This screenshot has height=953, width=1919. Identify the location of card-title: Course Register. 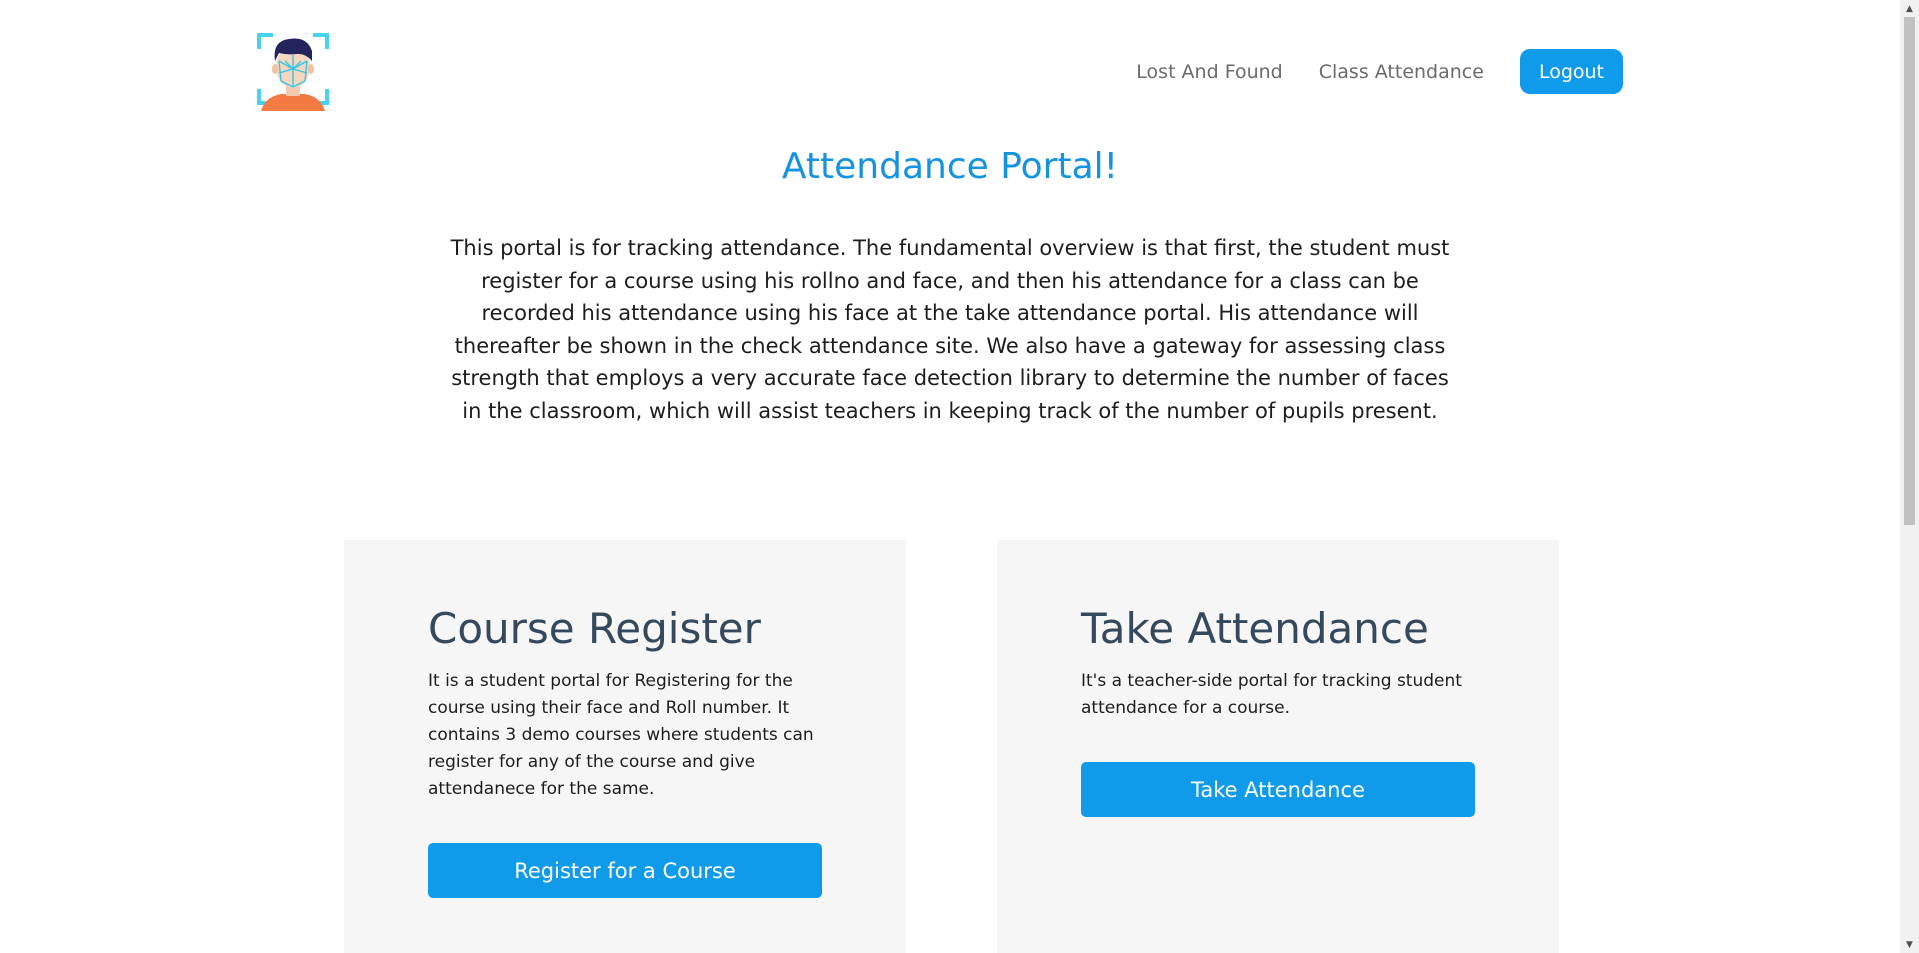
(594, 628).